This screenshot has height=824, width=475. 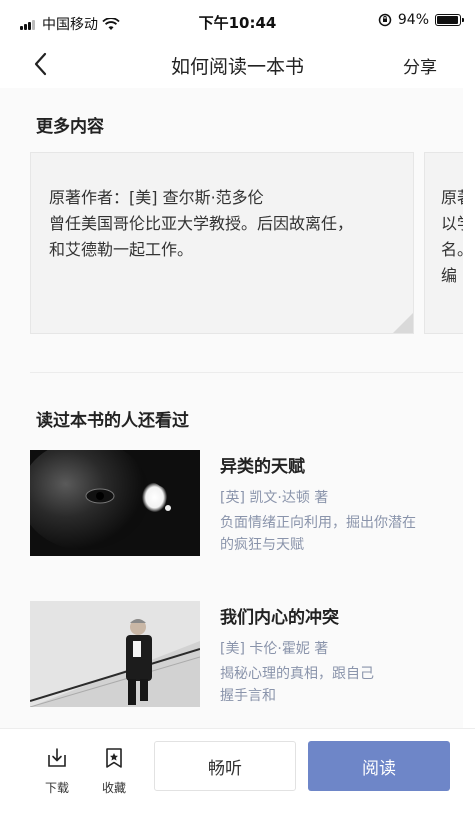 I want to click on book-title: 异类的天赋, so click(x=262, y=467).